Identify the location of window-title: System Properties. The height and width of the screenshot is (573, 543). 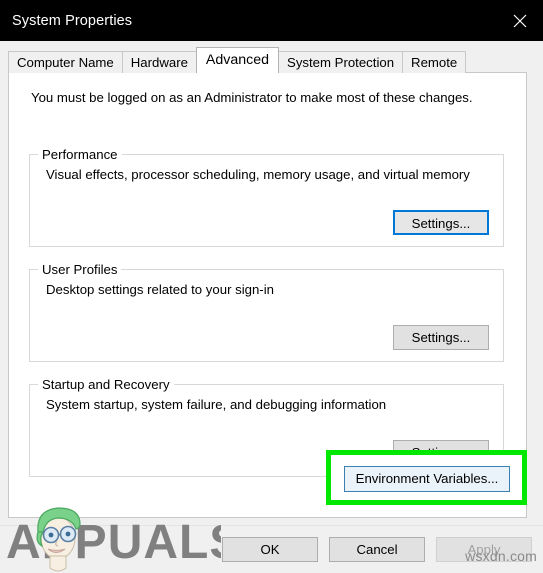
(72, 20).